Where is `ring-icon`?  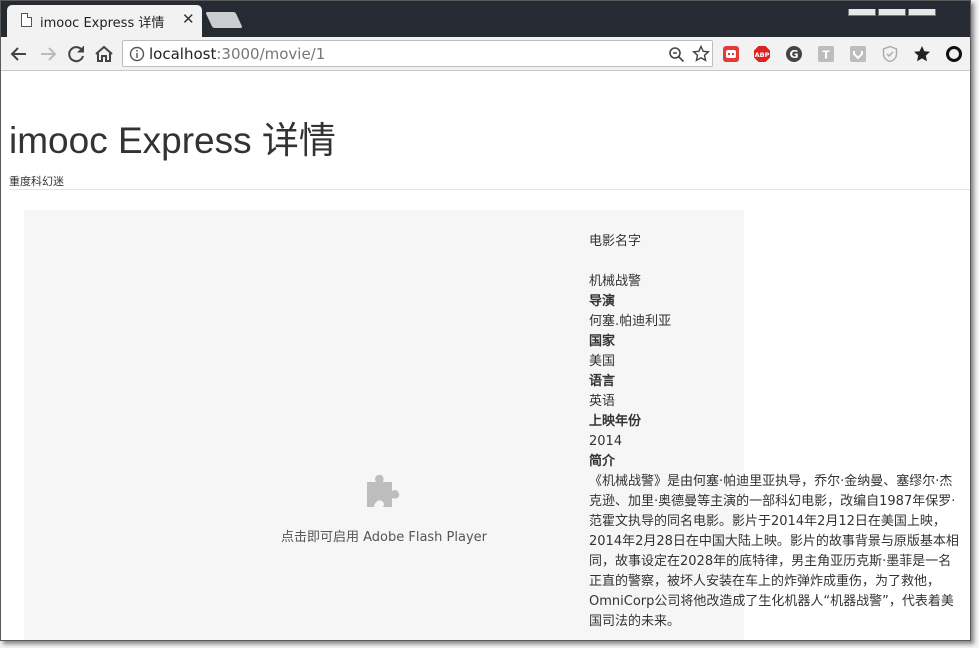 ring-icon is located at coordinates (954, 54).